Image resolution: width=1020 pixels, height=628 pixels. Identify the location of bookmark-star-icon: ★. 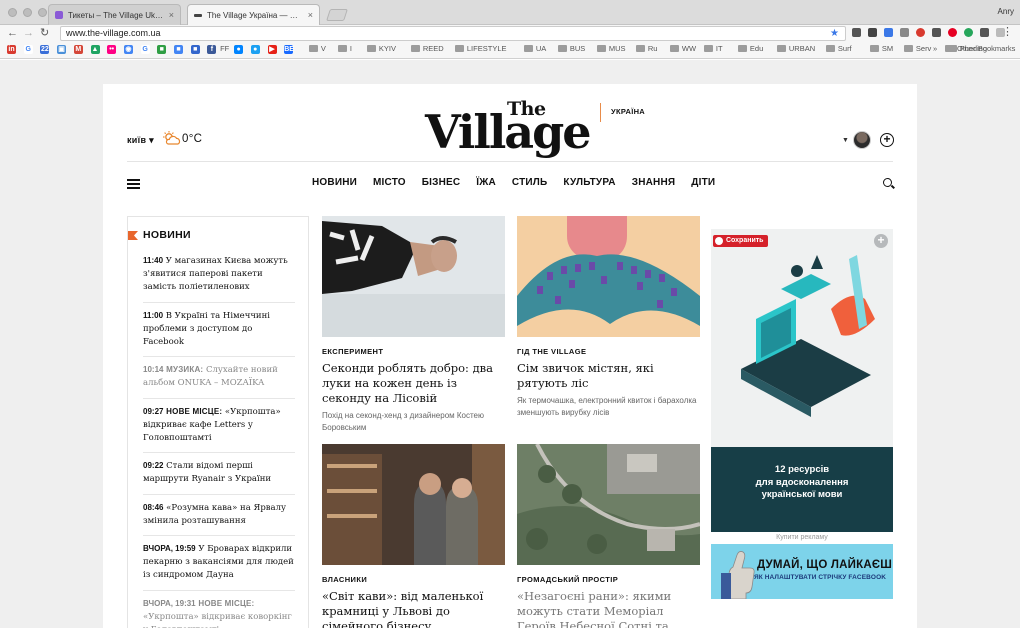
(834, 33).